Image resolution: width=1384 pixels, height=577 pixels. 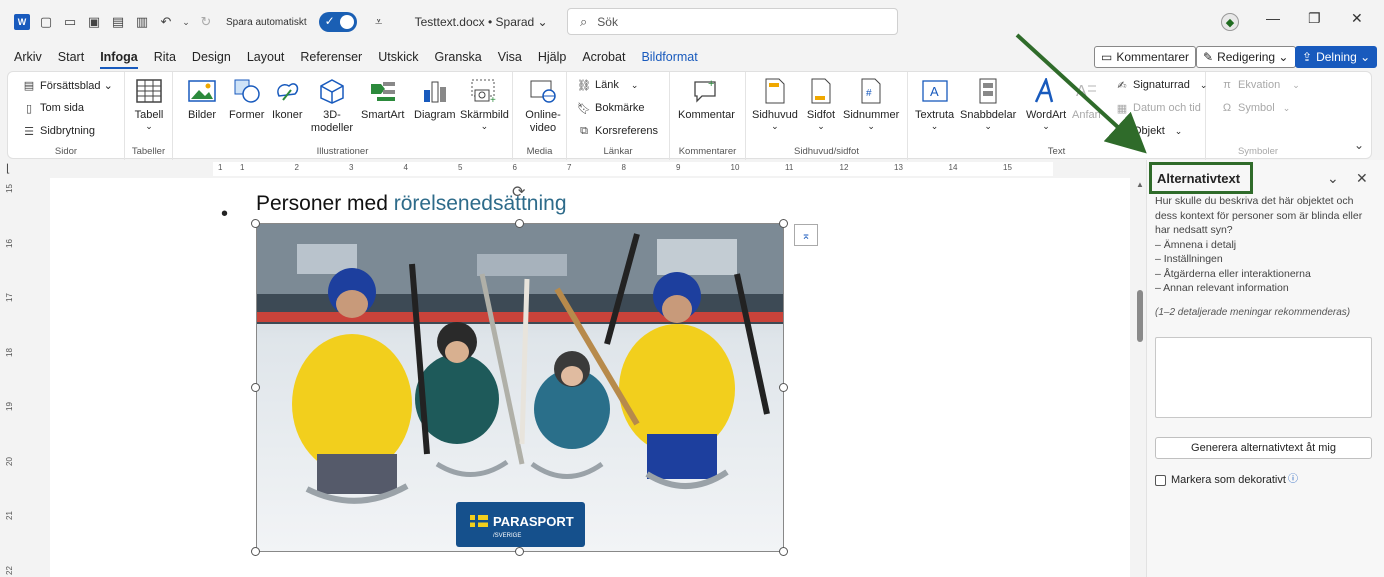 What do you see at coordinates (1314, 18) in the screenshot?
I see `restore-icon: ❐` at bounding box center [1314, 18].